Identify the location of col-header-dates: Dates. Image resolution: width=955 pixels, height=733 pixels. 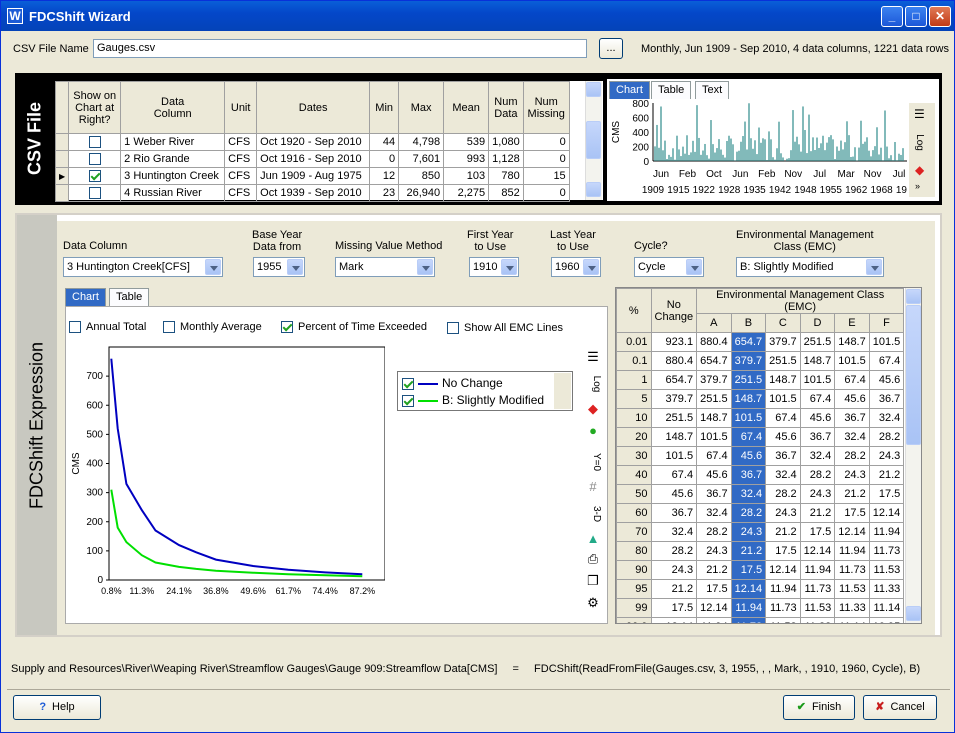
(313, 107).